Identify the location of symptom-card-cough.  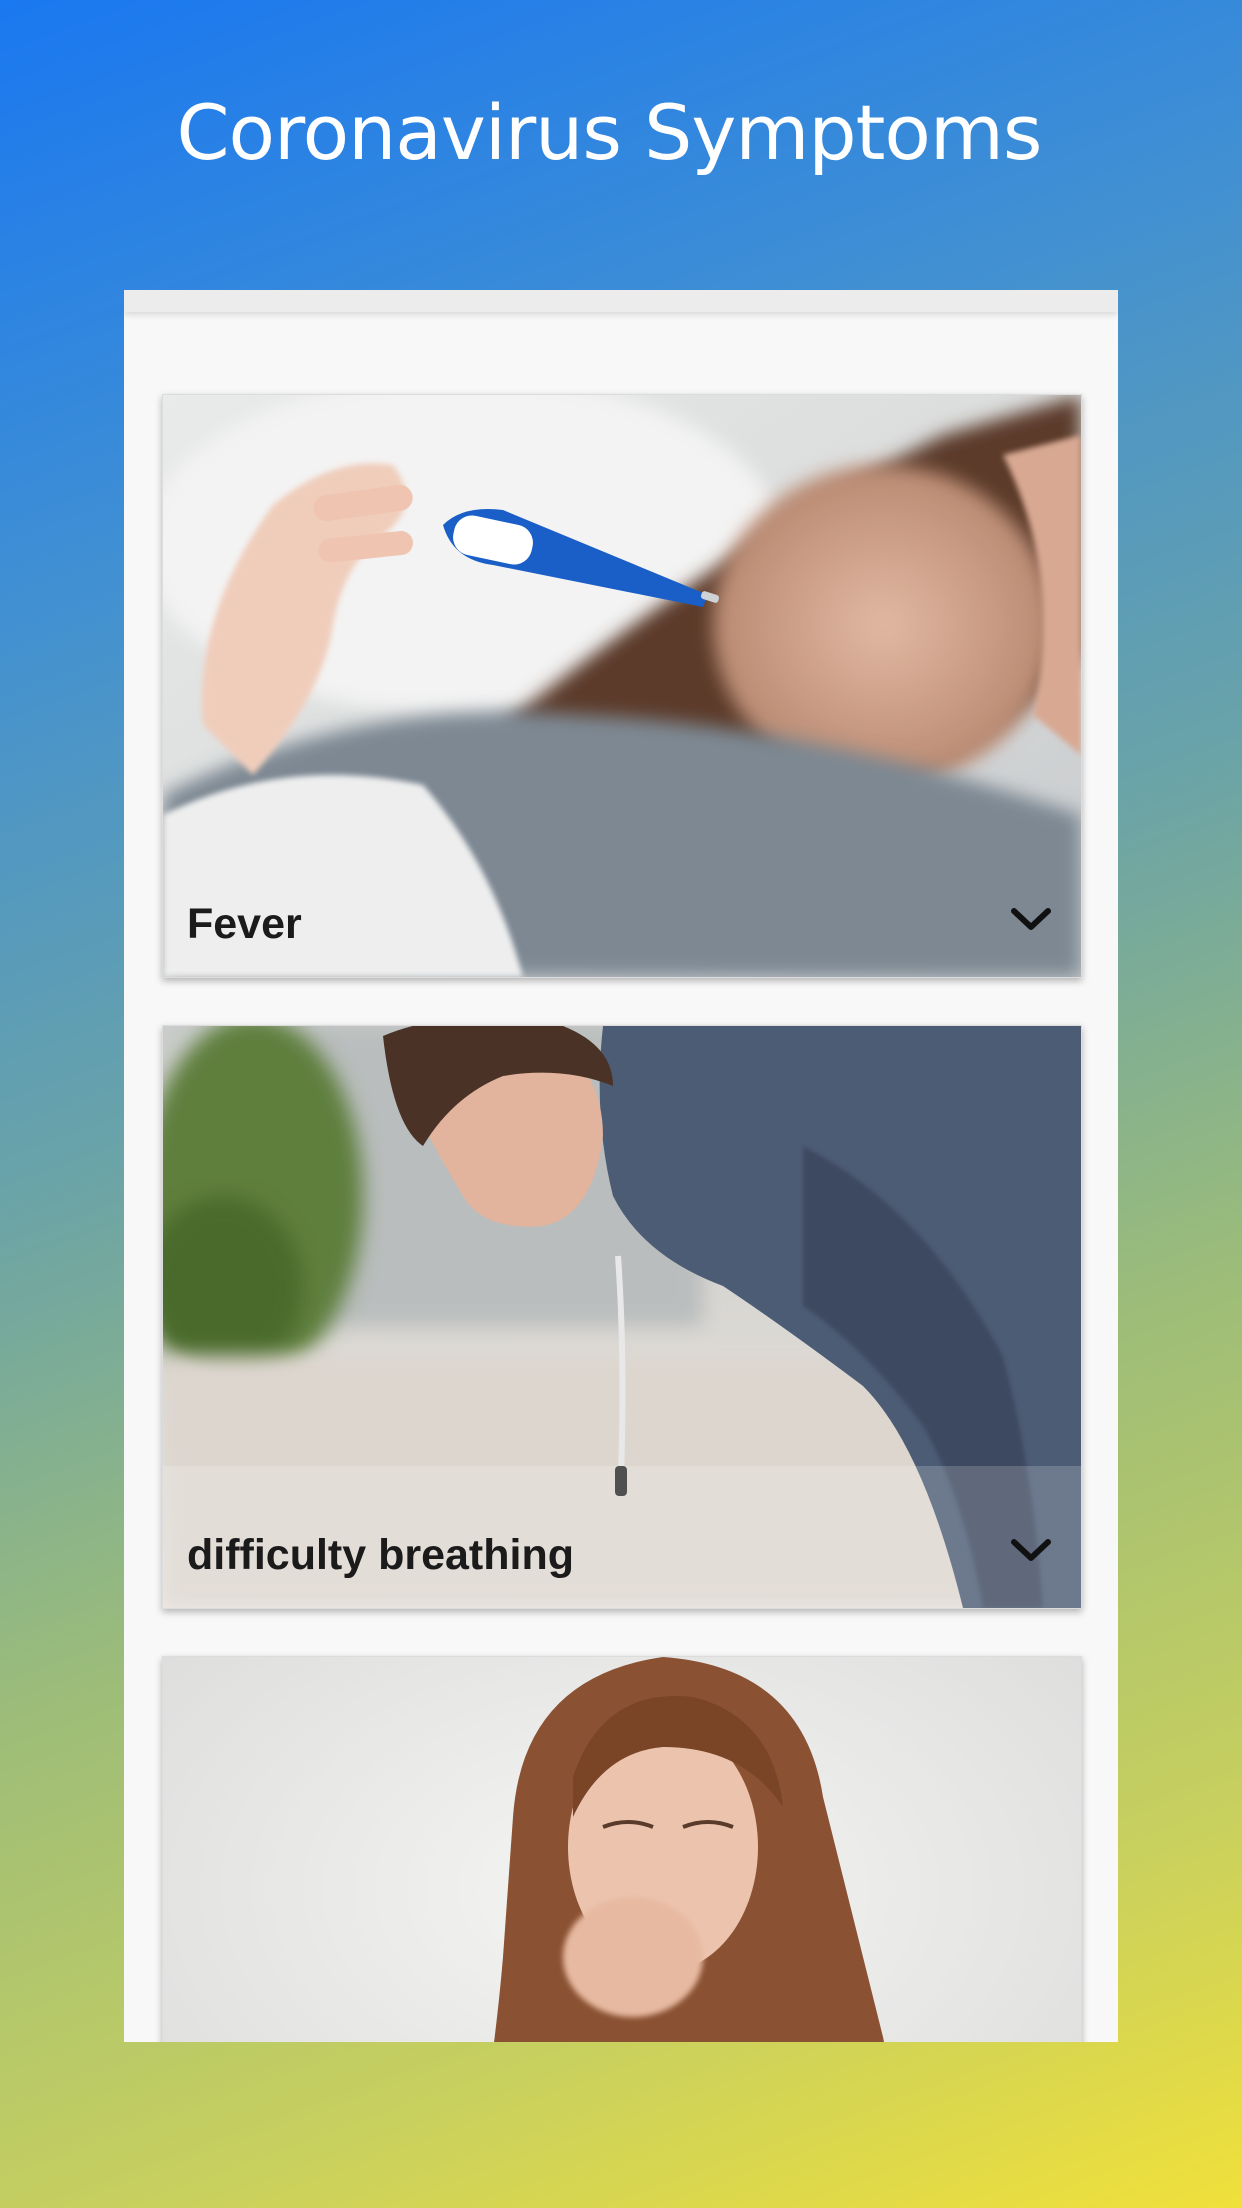
(622, 1849).